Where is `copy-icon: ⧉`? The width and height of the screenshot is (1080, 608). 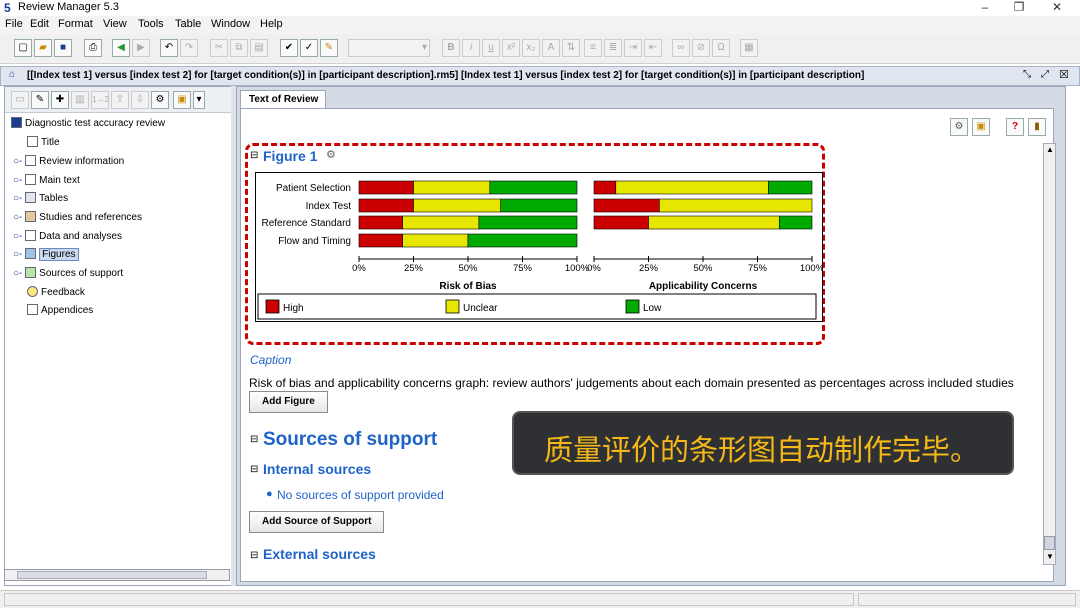
copy-icon: ⧉ is located at coordinates (239, 48).